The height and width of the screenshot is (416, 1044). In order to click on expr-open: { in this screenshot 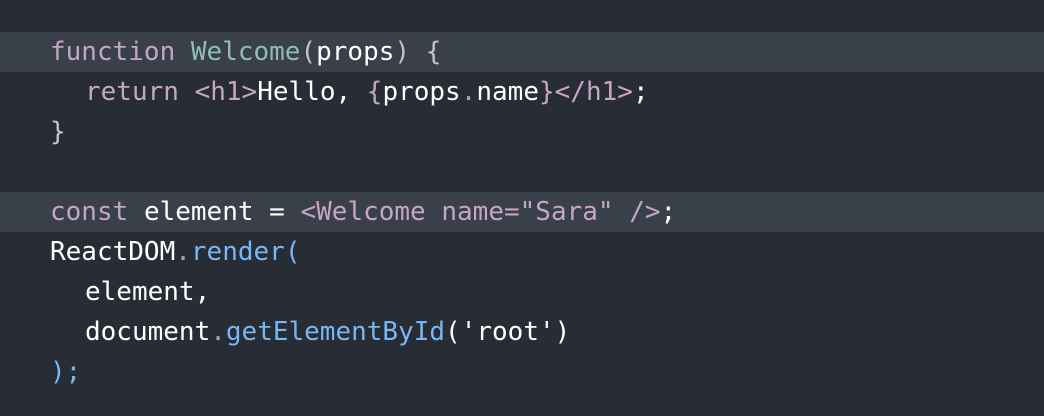, I will do `click(374, 92)`.